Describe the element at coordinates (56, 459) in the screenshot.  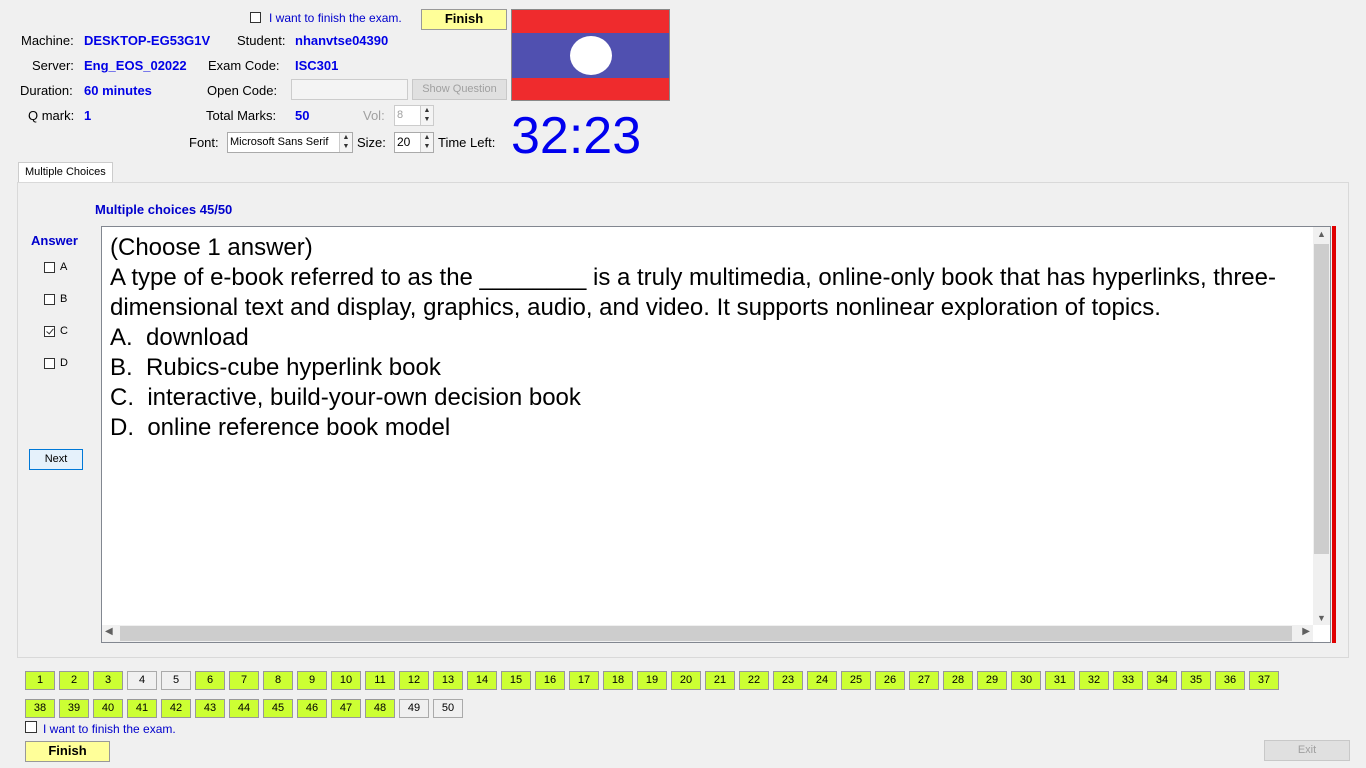
I see `next-button: Next` at that location.